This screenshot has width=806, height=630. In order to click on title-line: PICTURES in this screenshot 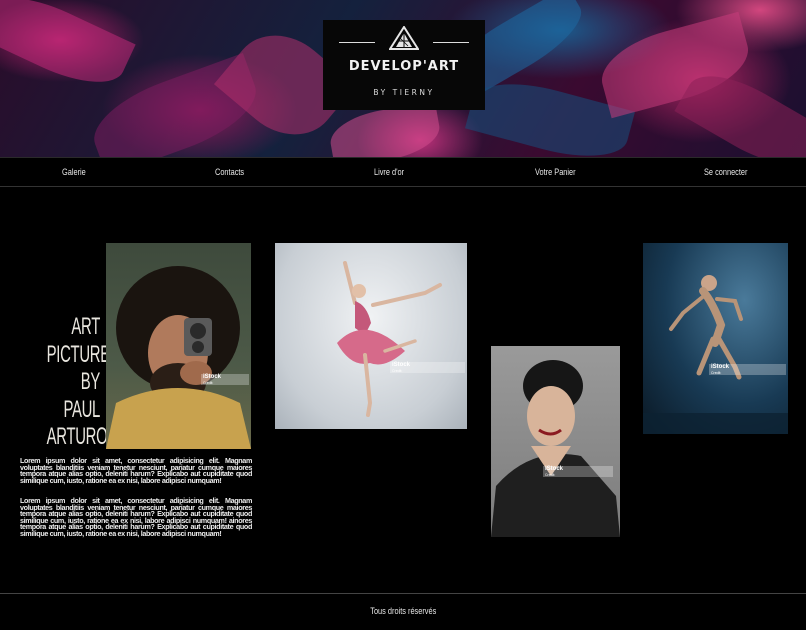, I will do `click(83, 354)`.